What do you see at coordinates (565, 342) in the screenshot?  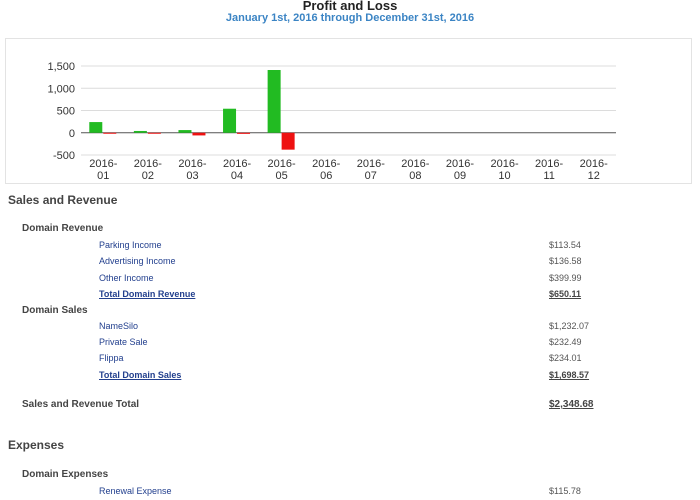 I see `private-sale-amount: $232.49` at bounding box center [565, 342].